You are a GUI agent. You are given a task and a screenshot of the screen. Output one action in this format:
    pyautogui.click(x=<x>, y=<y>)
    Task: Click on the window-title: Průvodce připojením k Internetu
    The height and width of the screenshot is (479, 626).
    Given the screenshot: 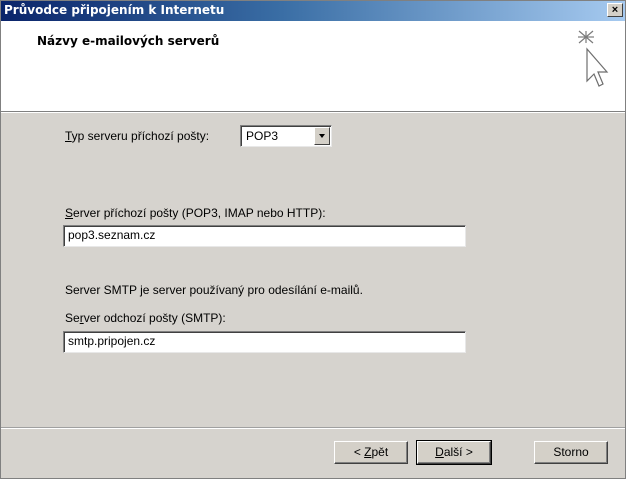 What is the action you would take?
    pyautogui.click(x=114, y=10)
    